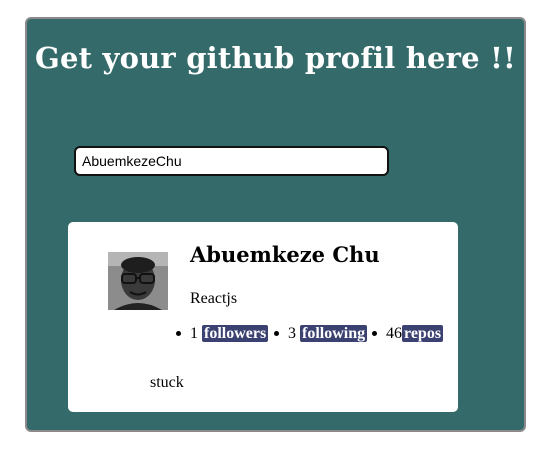  What do you see at coordinates (423, 333) in the screenshot?
I see `repos-badge: repos` at bounding box center [423, 333].